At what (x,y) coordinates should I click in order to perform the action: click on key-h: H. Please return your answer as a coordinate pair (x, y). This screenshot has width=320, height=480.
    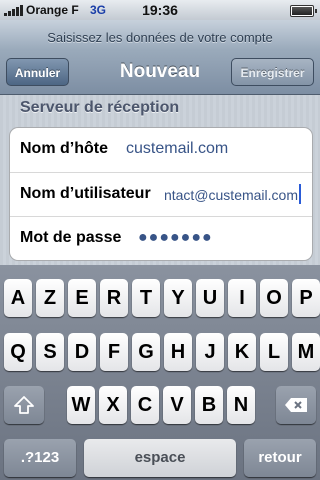
    Looking at the image, I should click on (178, 352).